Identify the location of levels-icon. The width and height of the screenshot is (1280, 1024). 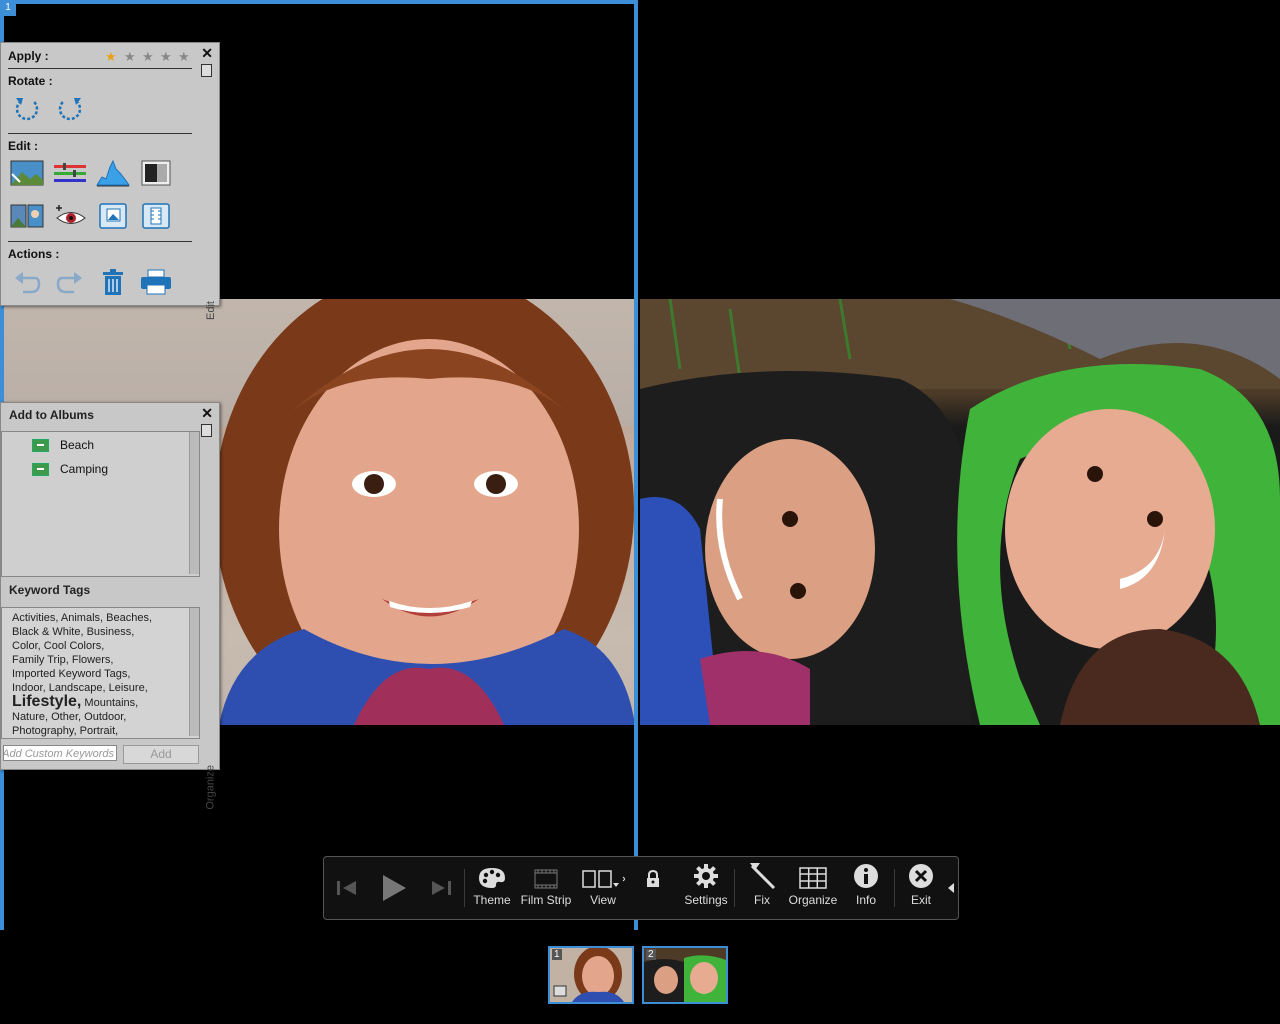
(70, 173).